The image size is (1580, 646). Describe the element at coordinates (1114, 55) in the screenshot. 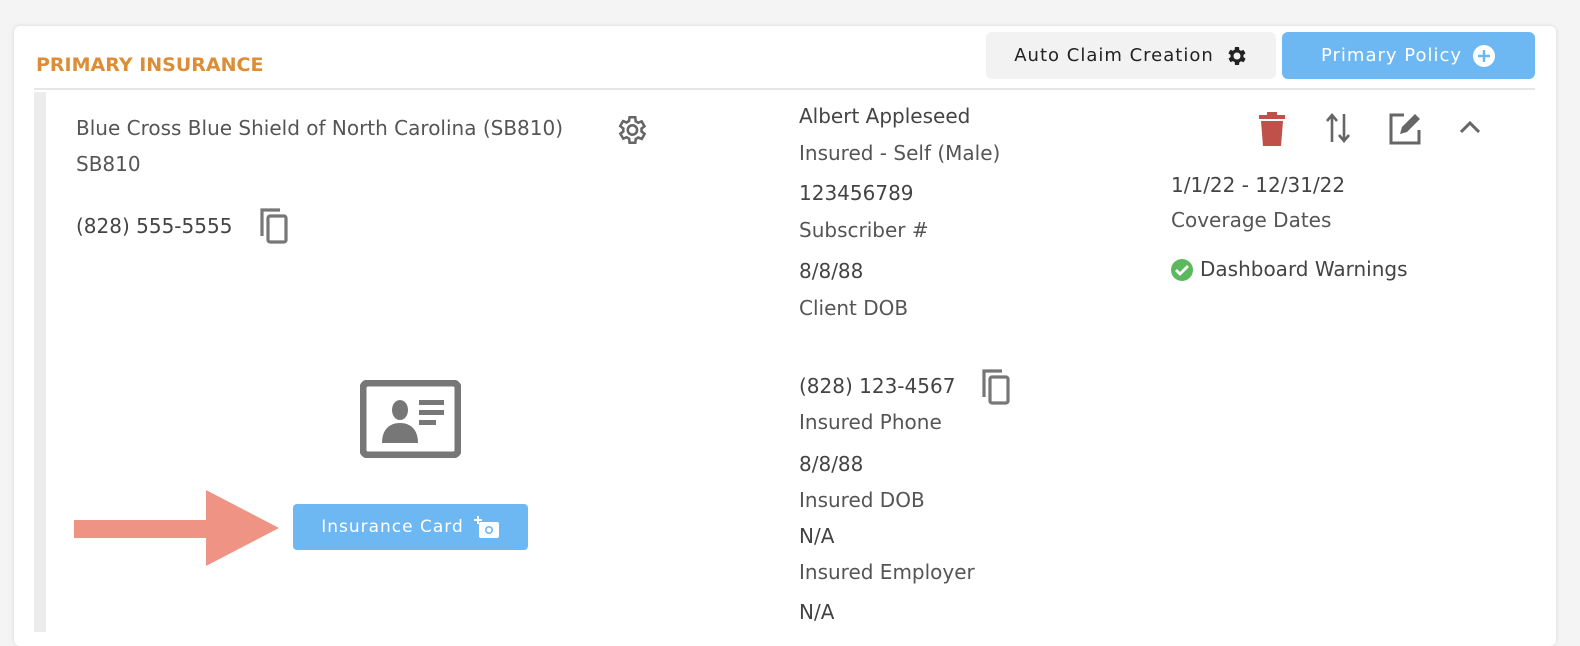

I see `auto-claim-label: Auto Claim Creation` at that location.